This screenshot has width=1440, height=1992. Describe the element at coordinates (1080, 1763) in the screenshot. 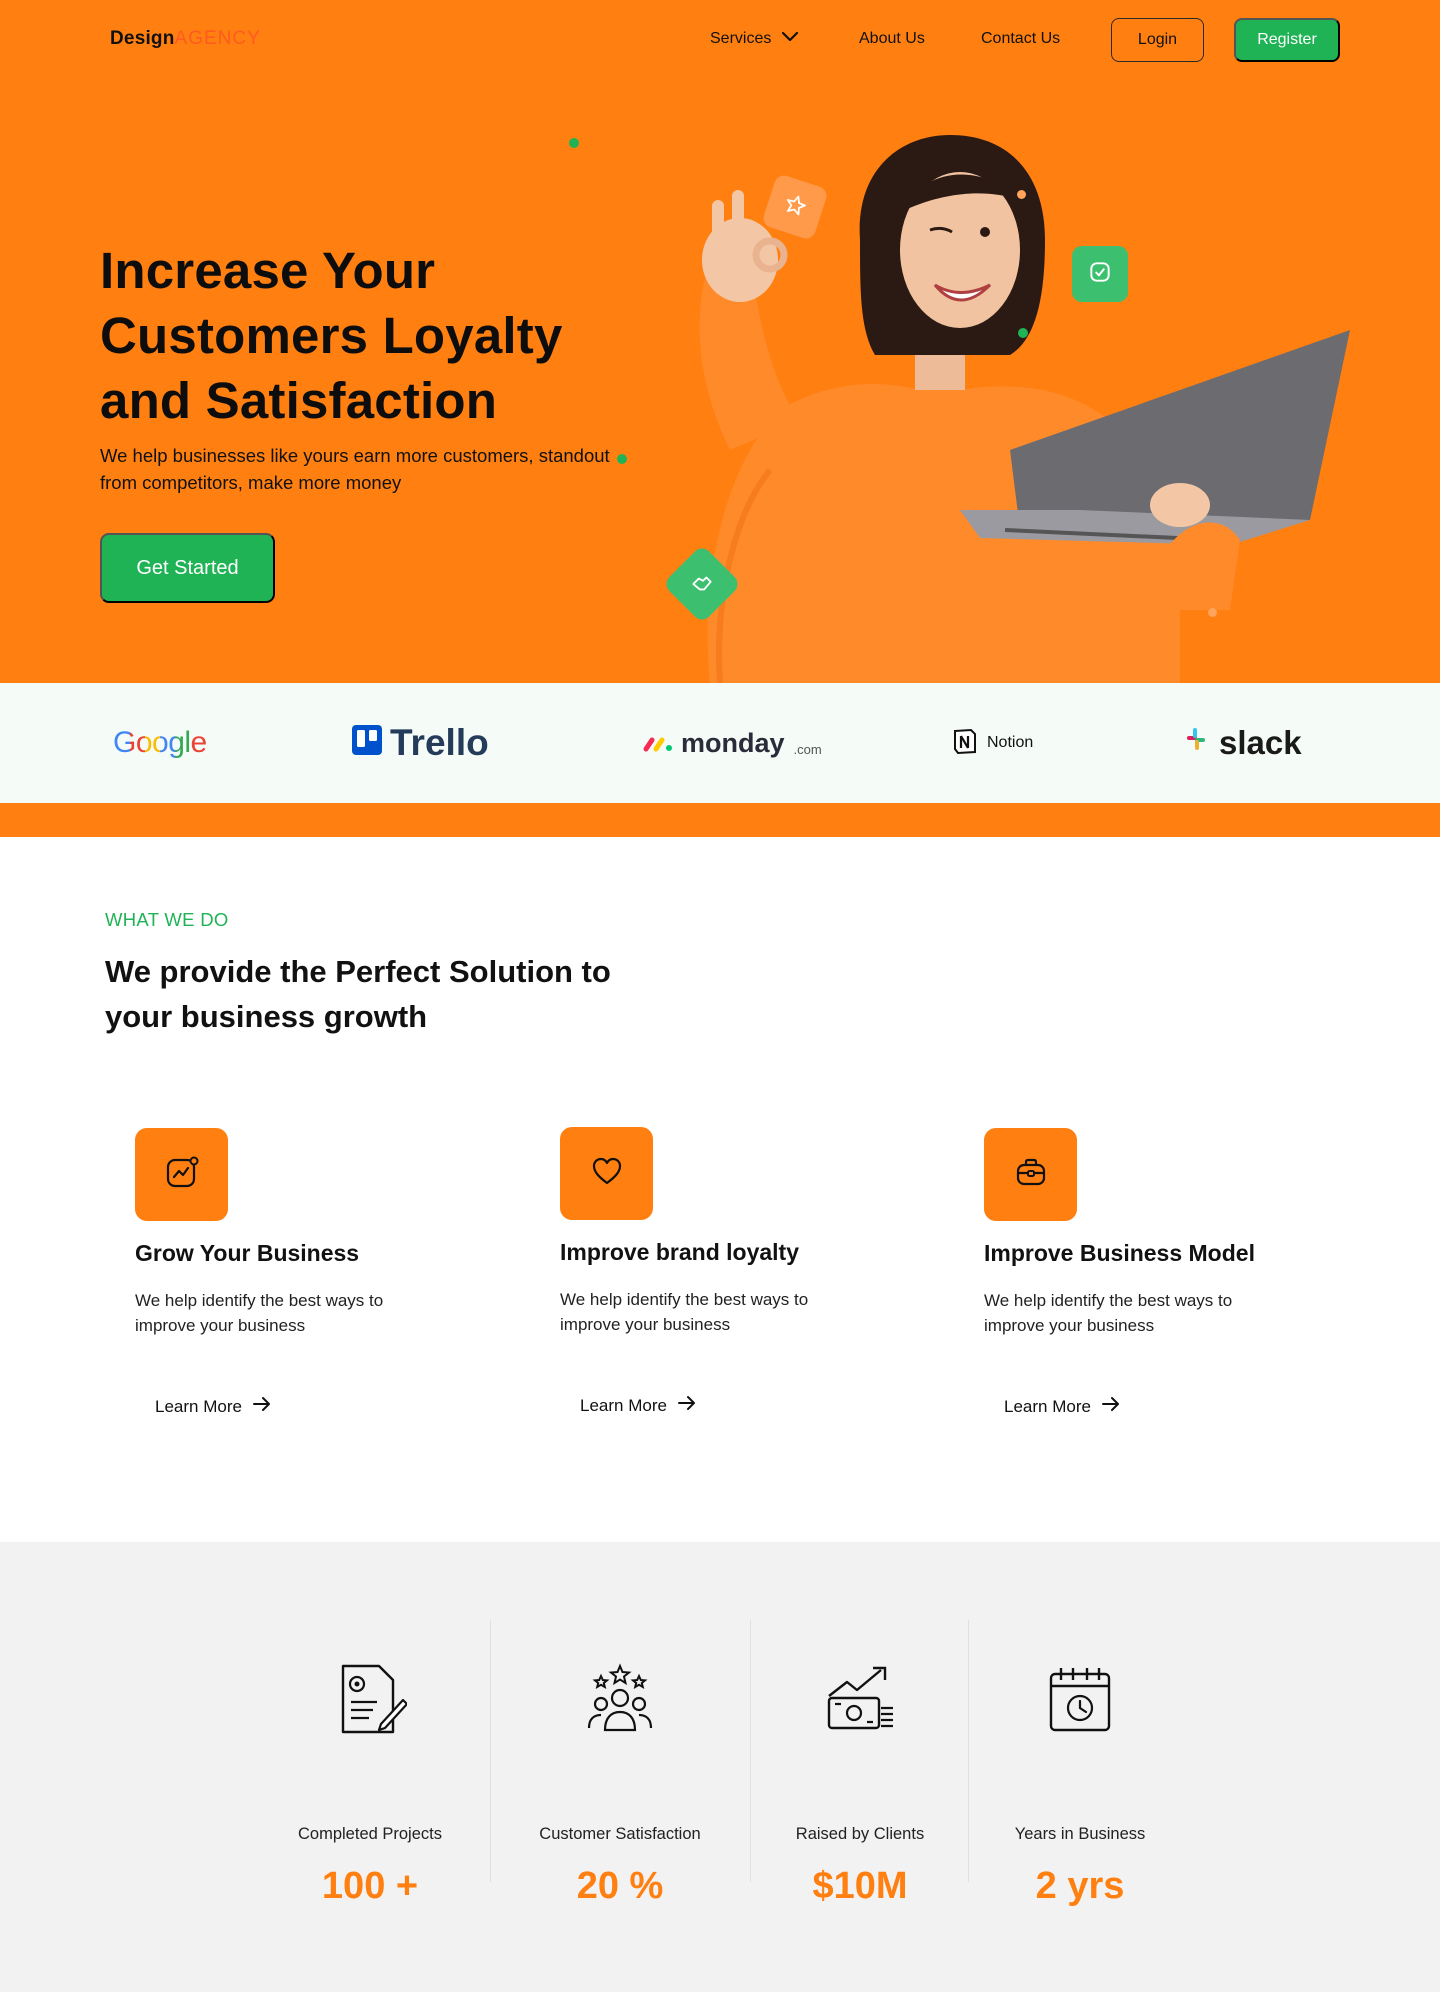

I see `stat-years-in-business: Years in Business 2 yrs` at that location.